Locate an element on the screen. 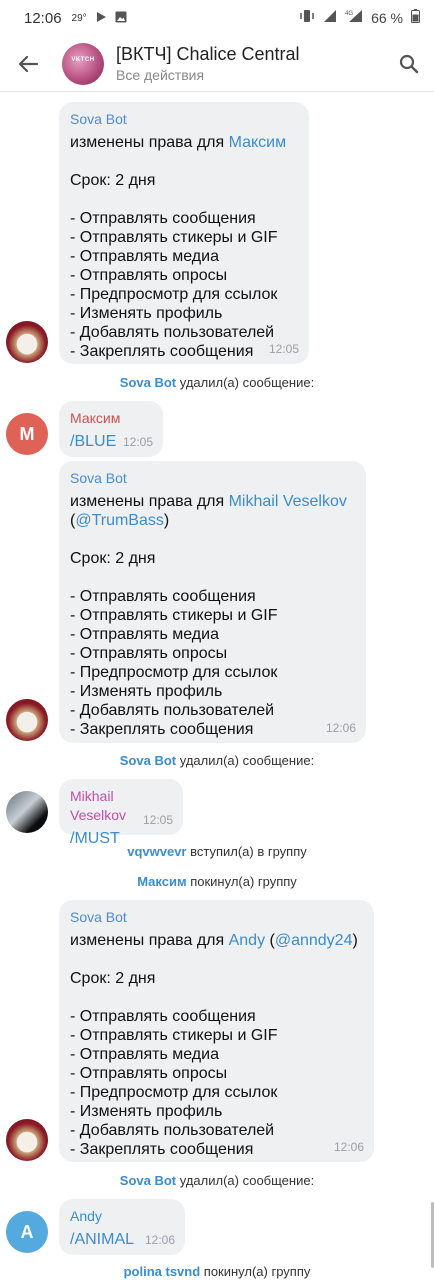 The image size is (434, 1280). service-message: vqvwvevr вступил(а) в группу is located at coordinates (217, 851).